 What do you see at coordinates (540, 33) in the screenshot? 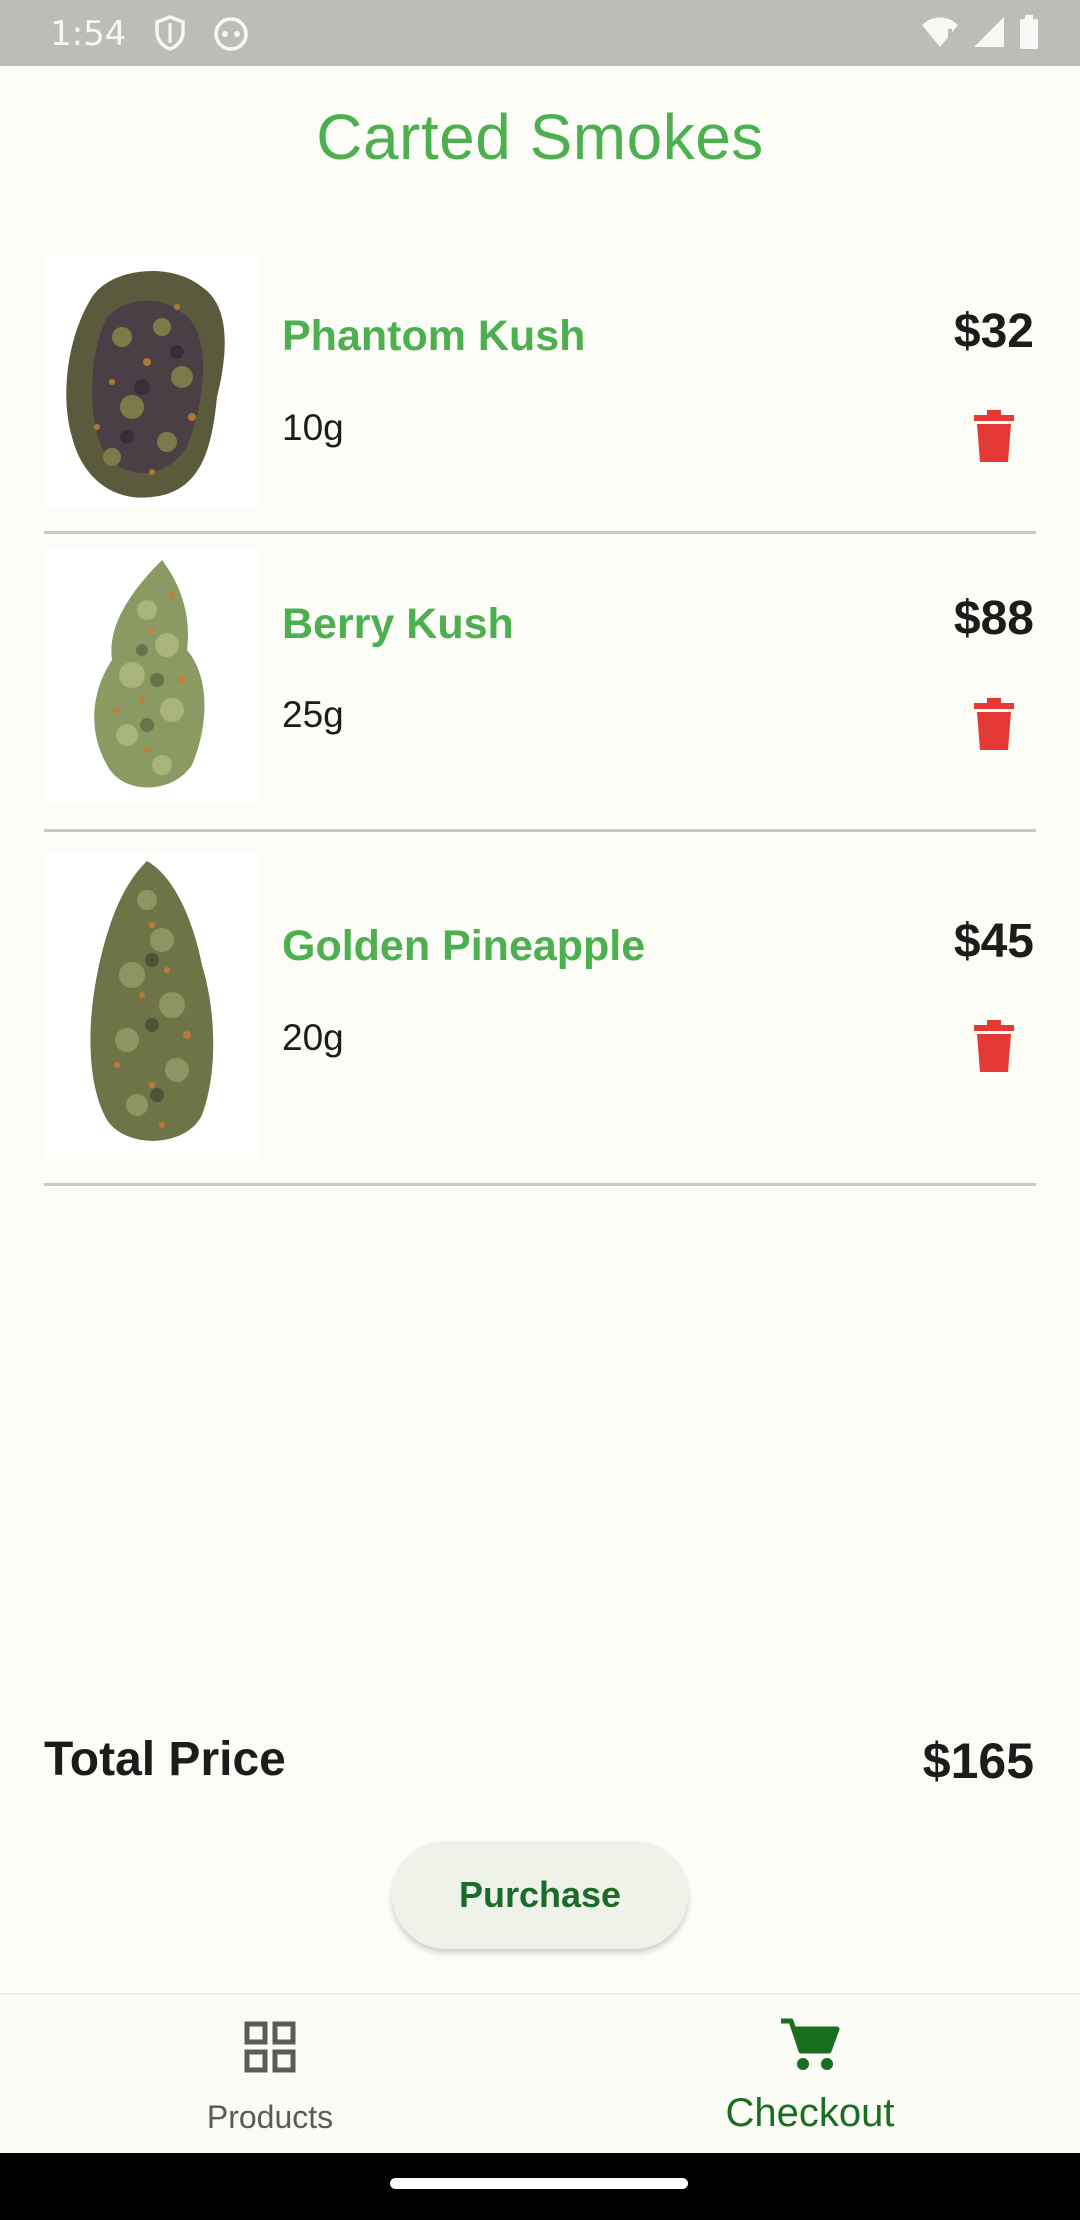
I see `status-bar: 1:54` at bounding box center [540, 33].